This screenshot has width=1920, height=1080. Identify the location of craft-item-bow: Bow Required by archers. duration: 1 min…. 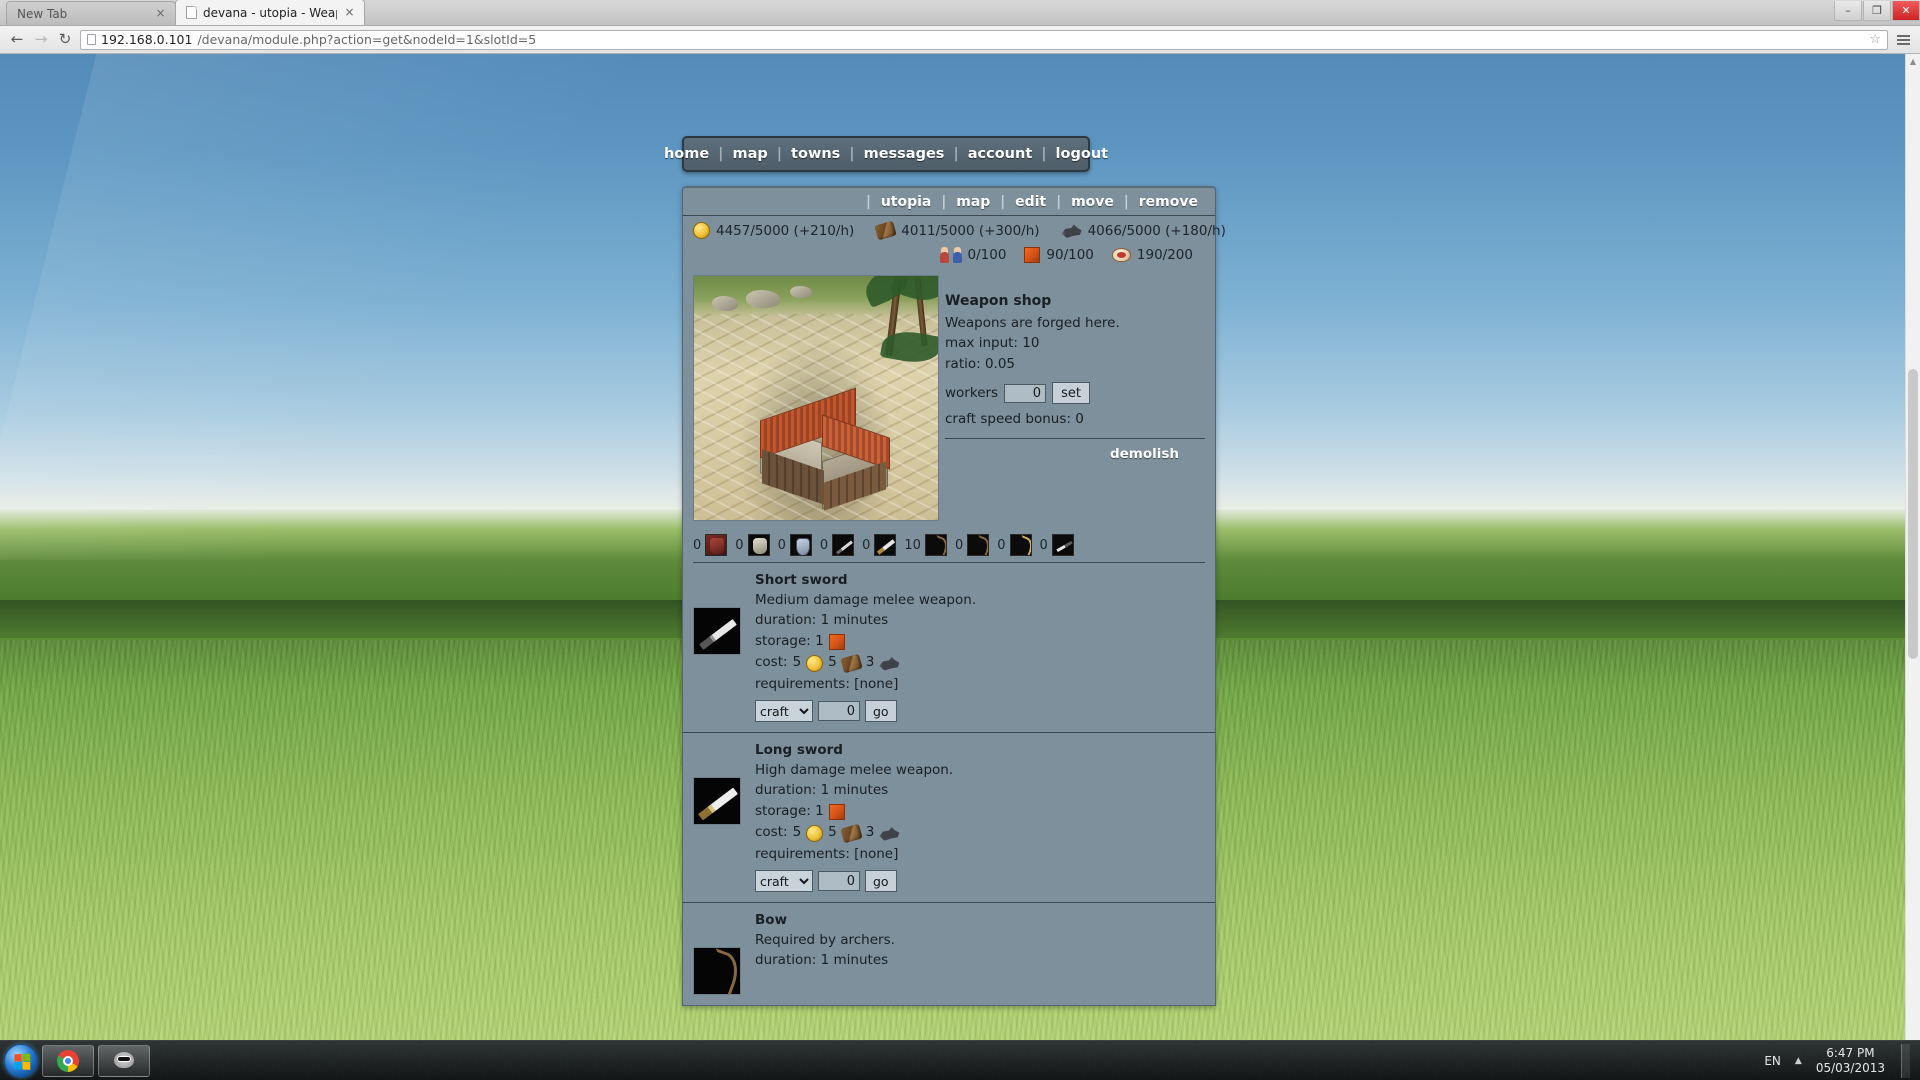
(949, 954).